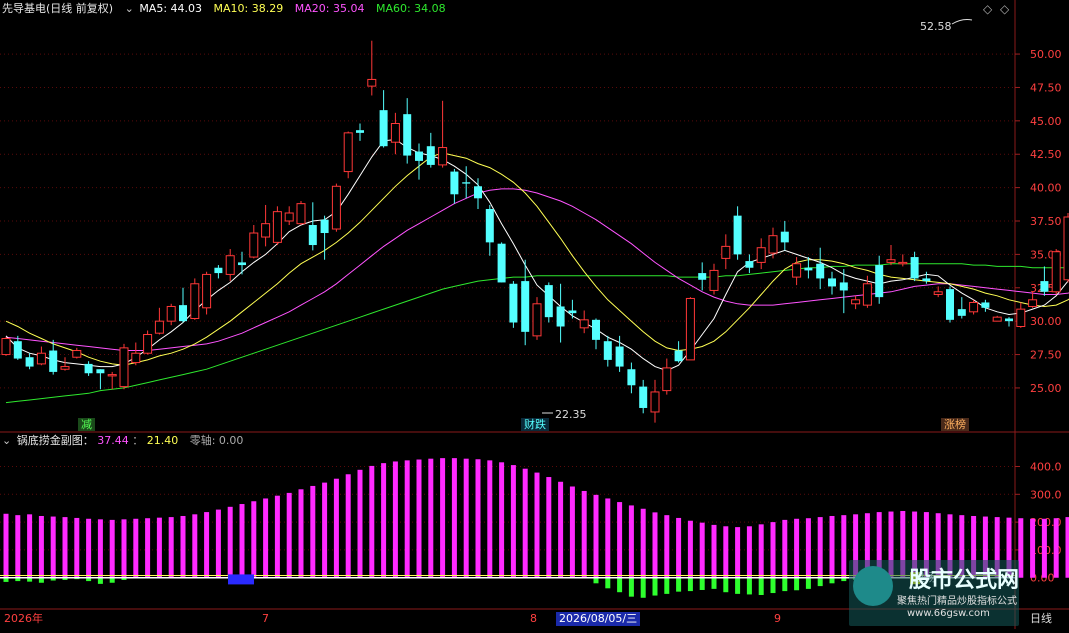  What do you see at coordinates (1004, 9) in the screenshot?
I see `diamond-icon-2: ◇` at bounding box center [1004, 9].